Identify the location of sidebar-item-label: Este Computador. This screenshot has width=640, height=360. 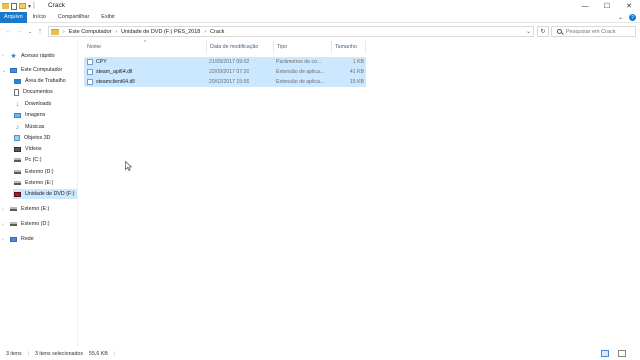
(42, 70).